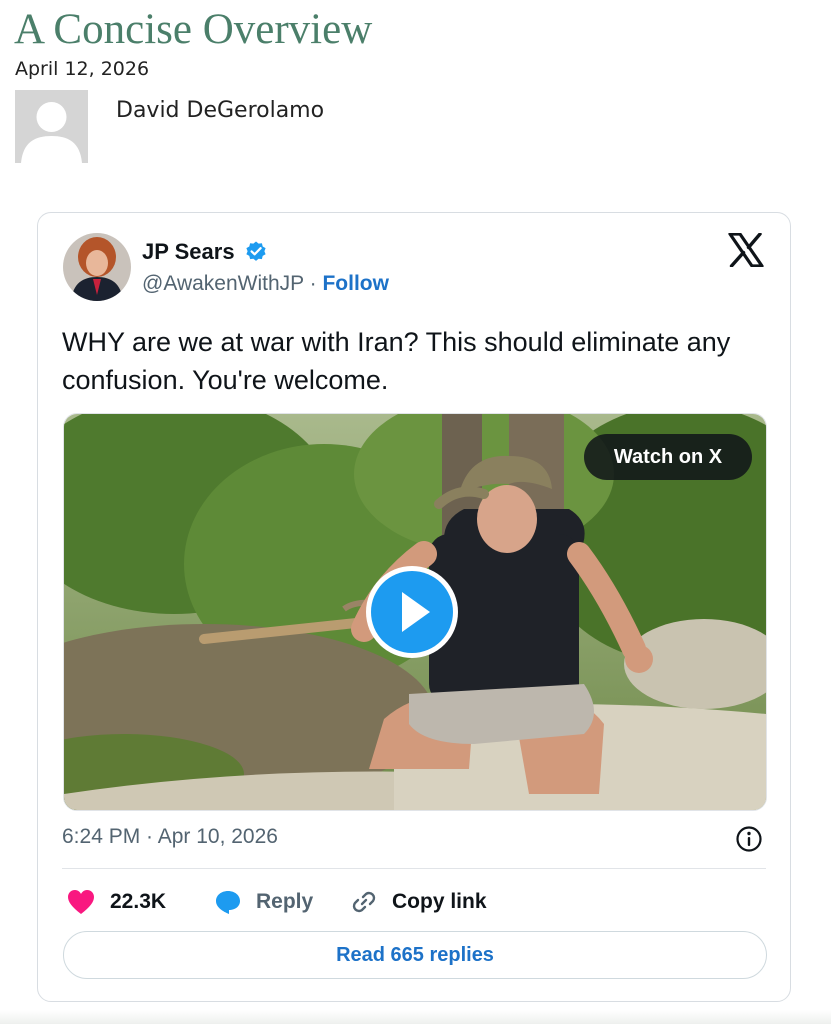 The height and width of the screenshot is (1024, 831). Describe the element at coordinates (355, 283) in the screenshot. I see `follow-button: Follow` at that location.